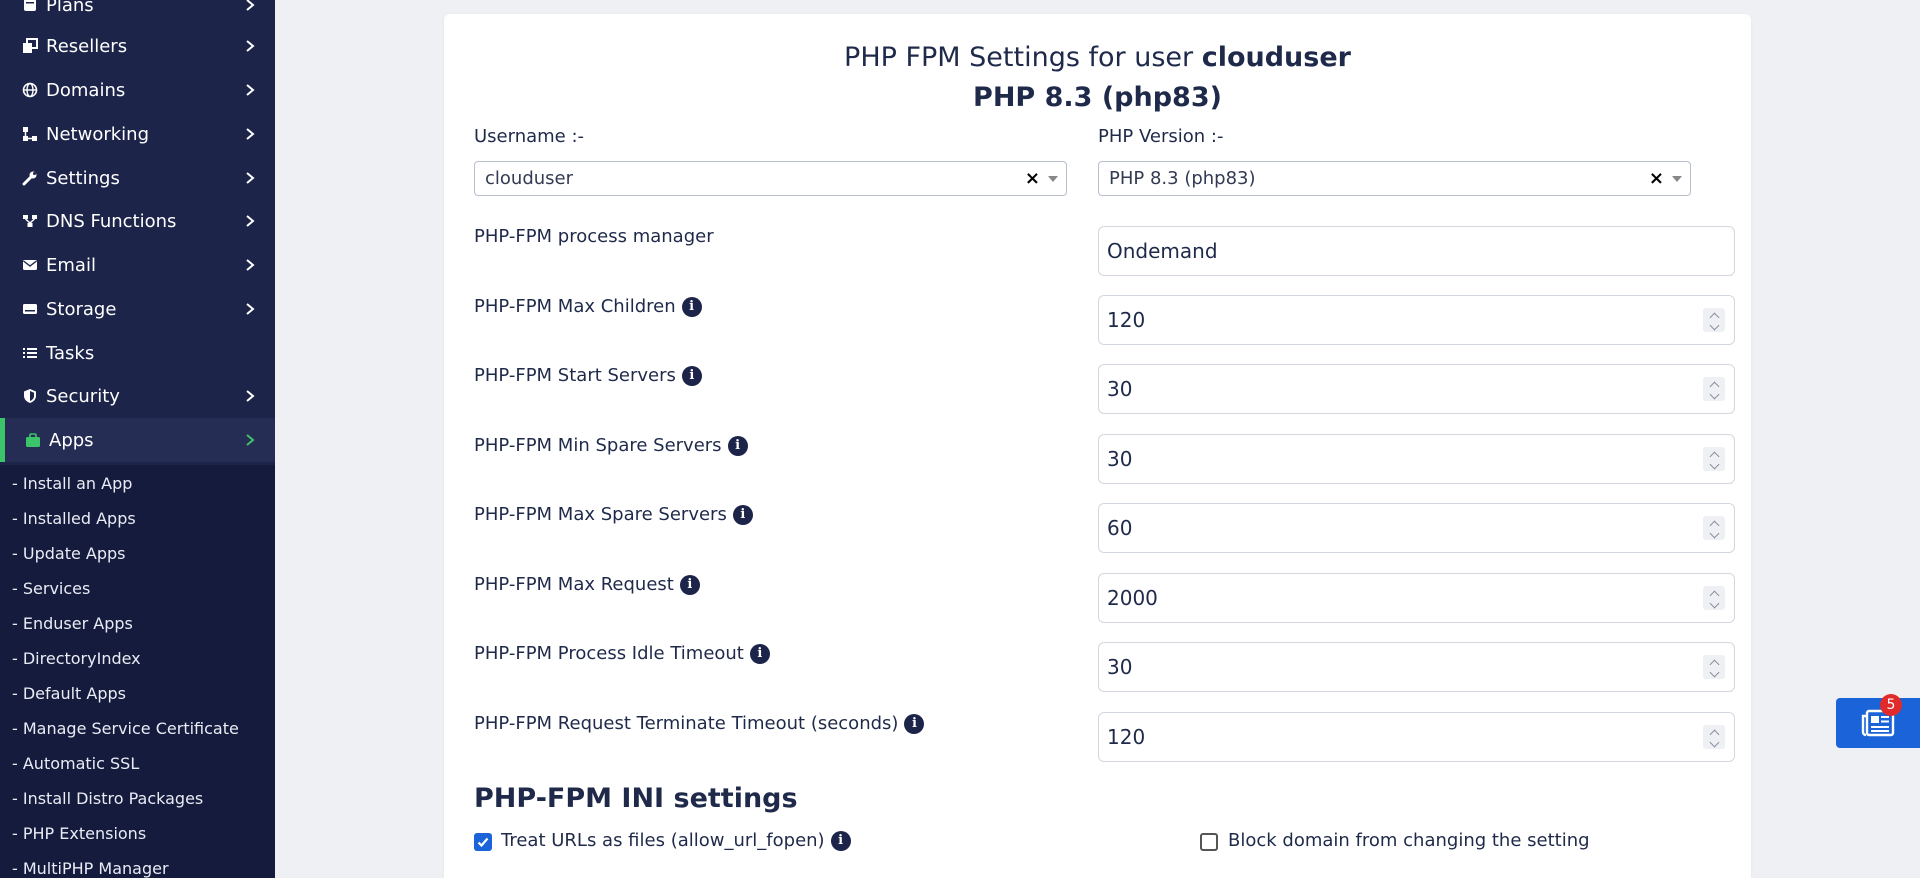 The height and width of the screenshot is (878, 1920). I want to click on field-value: 2000, so click(1132, 598).